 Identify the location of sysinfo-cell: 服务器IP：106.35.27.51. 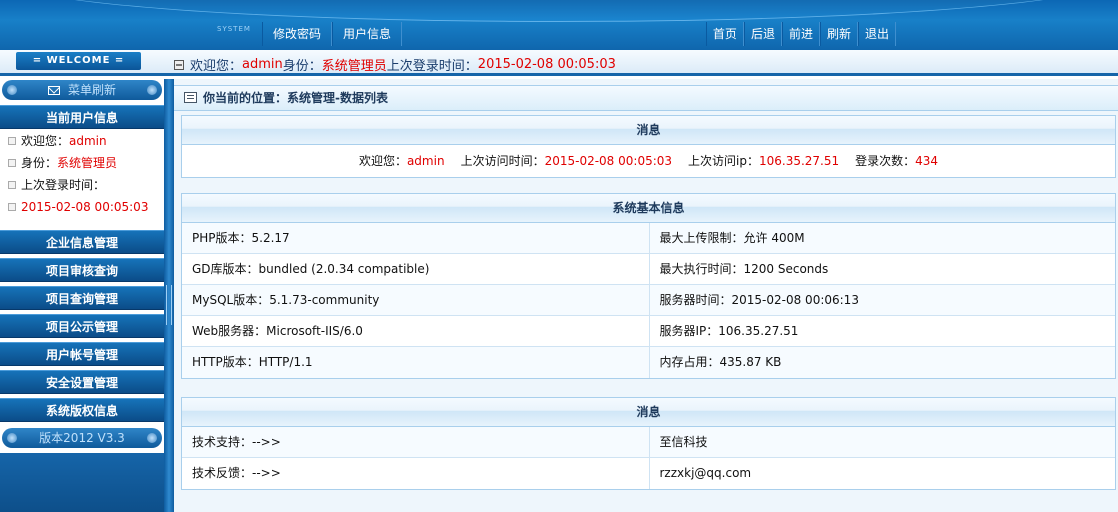
(882, 331).